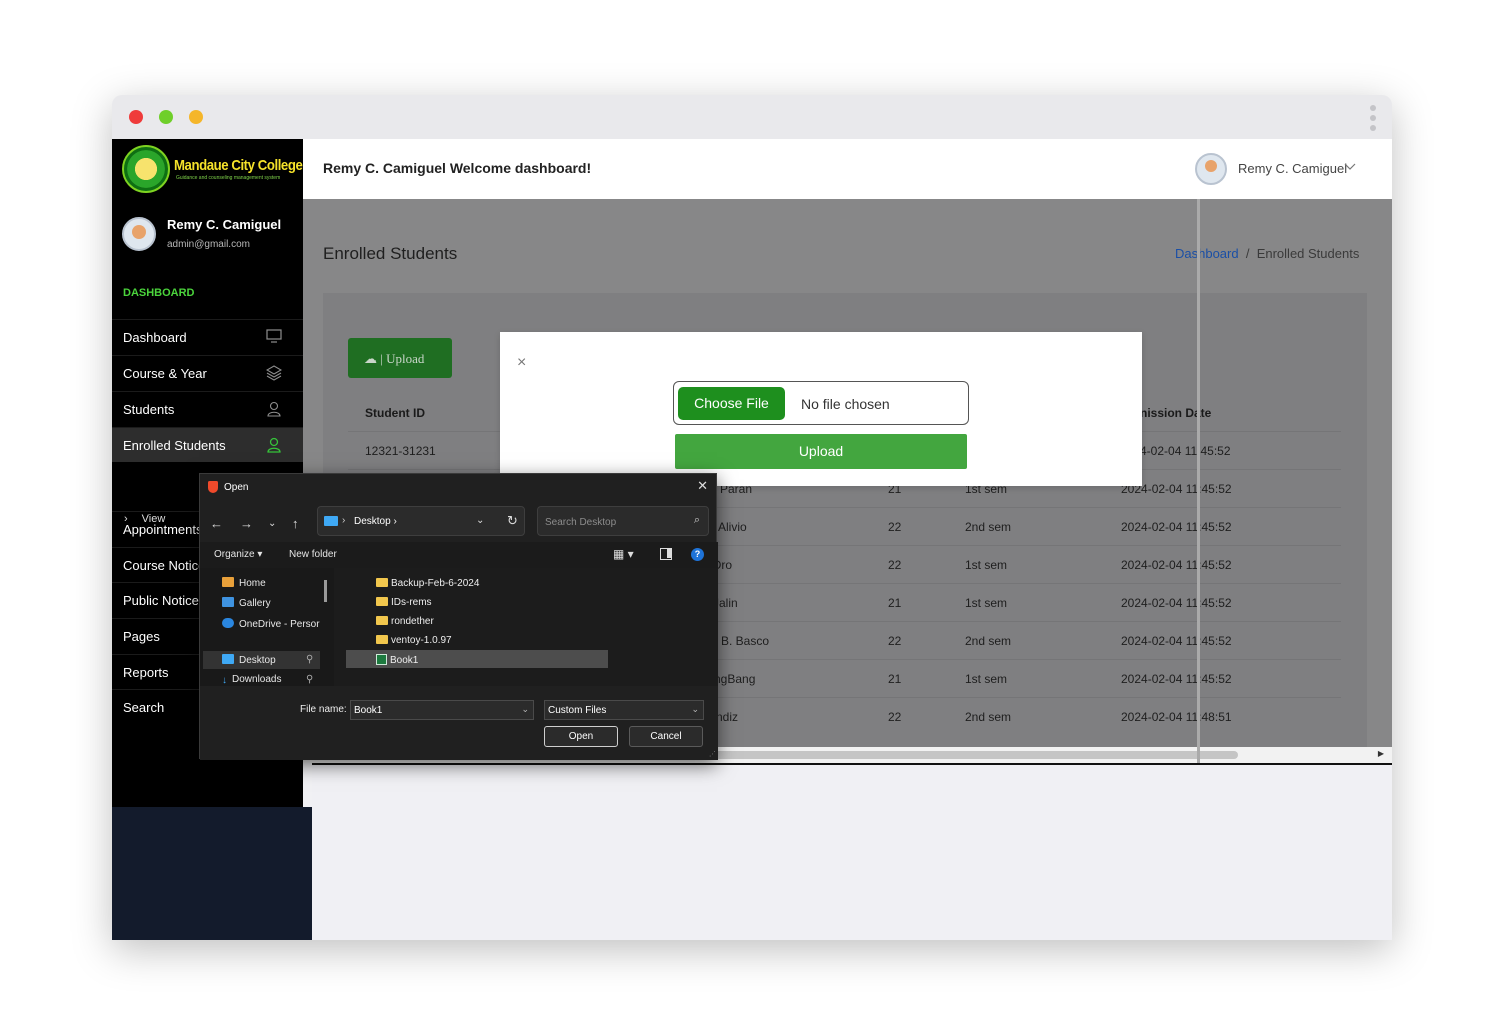 The height and width of the screenshot is (1018, 1504). I want to click on view-options-icon: ▦ ▾, so click(623, 554).